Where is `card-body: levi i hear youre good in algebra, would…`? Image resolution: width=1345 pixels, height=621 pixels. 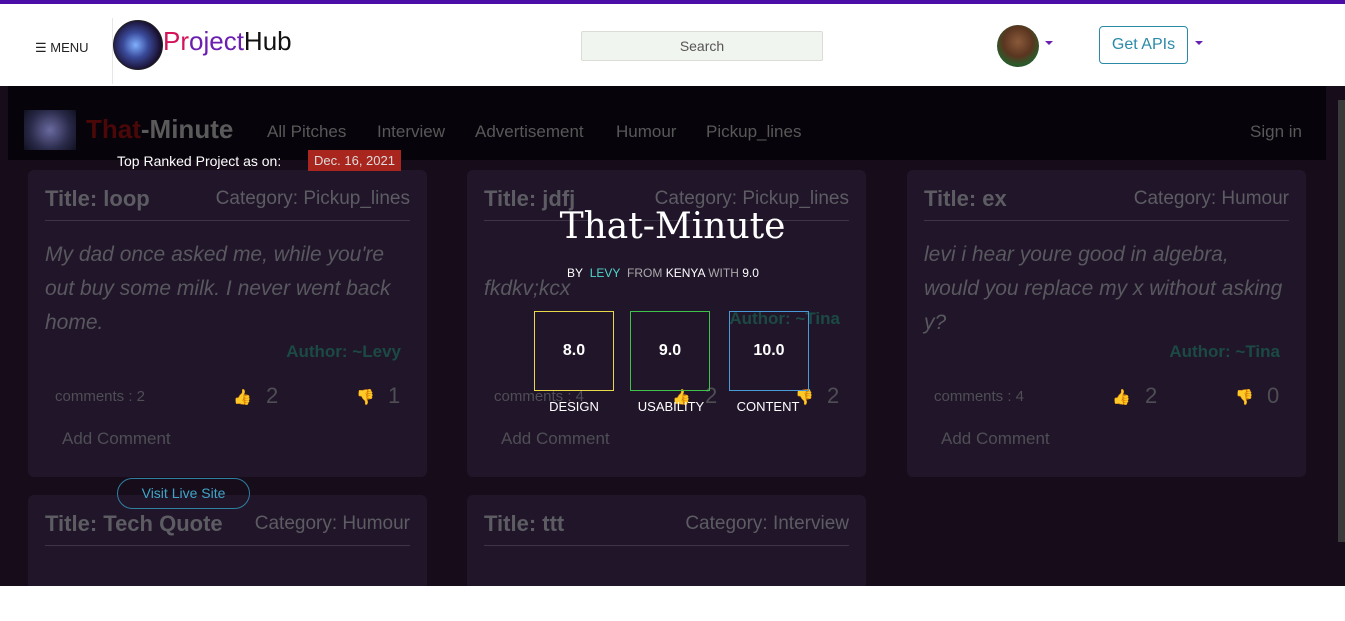
card-body: levi i hear youre good in algebra, would… is located at coordinates (1103, 288).